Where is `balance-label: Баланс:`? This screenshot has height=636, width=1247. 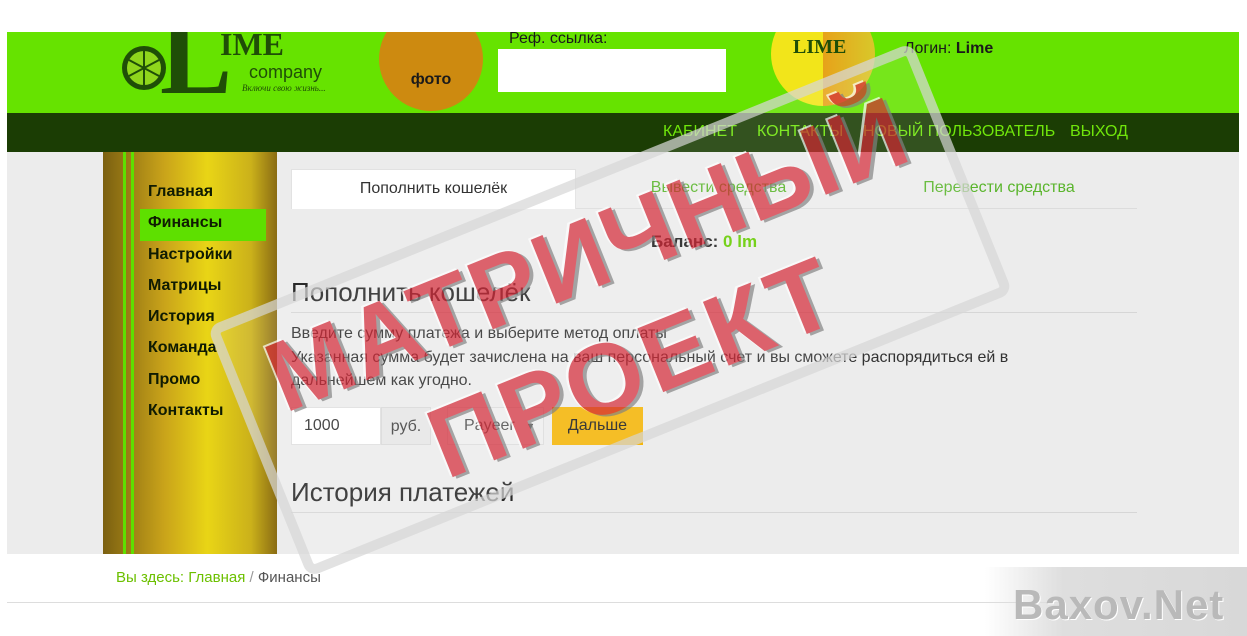
balance-label: Баланс: is located at coordinates (685, 241).